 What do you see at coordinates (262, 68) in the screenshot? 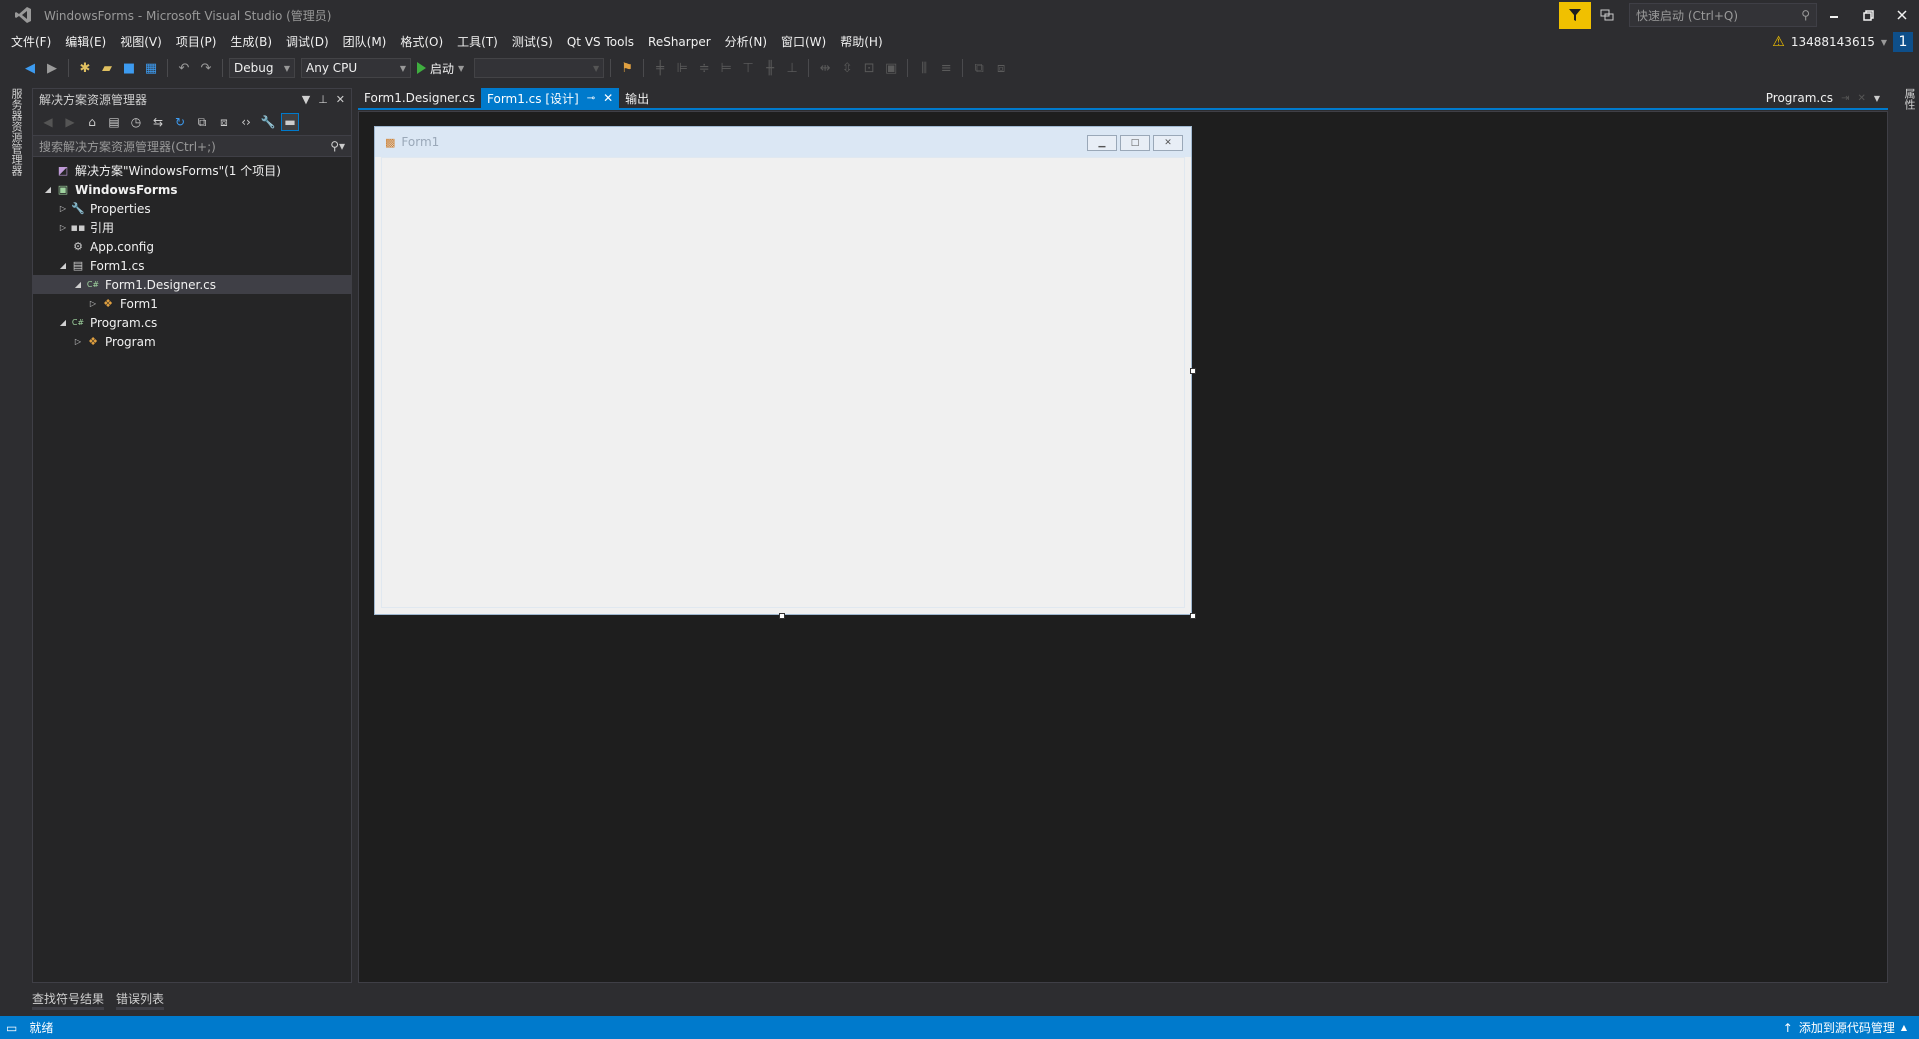
I see `solution-configuration-select: Debug ▼` at bounding box center [262, 68].